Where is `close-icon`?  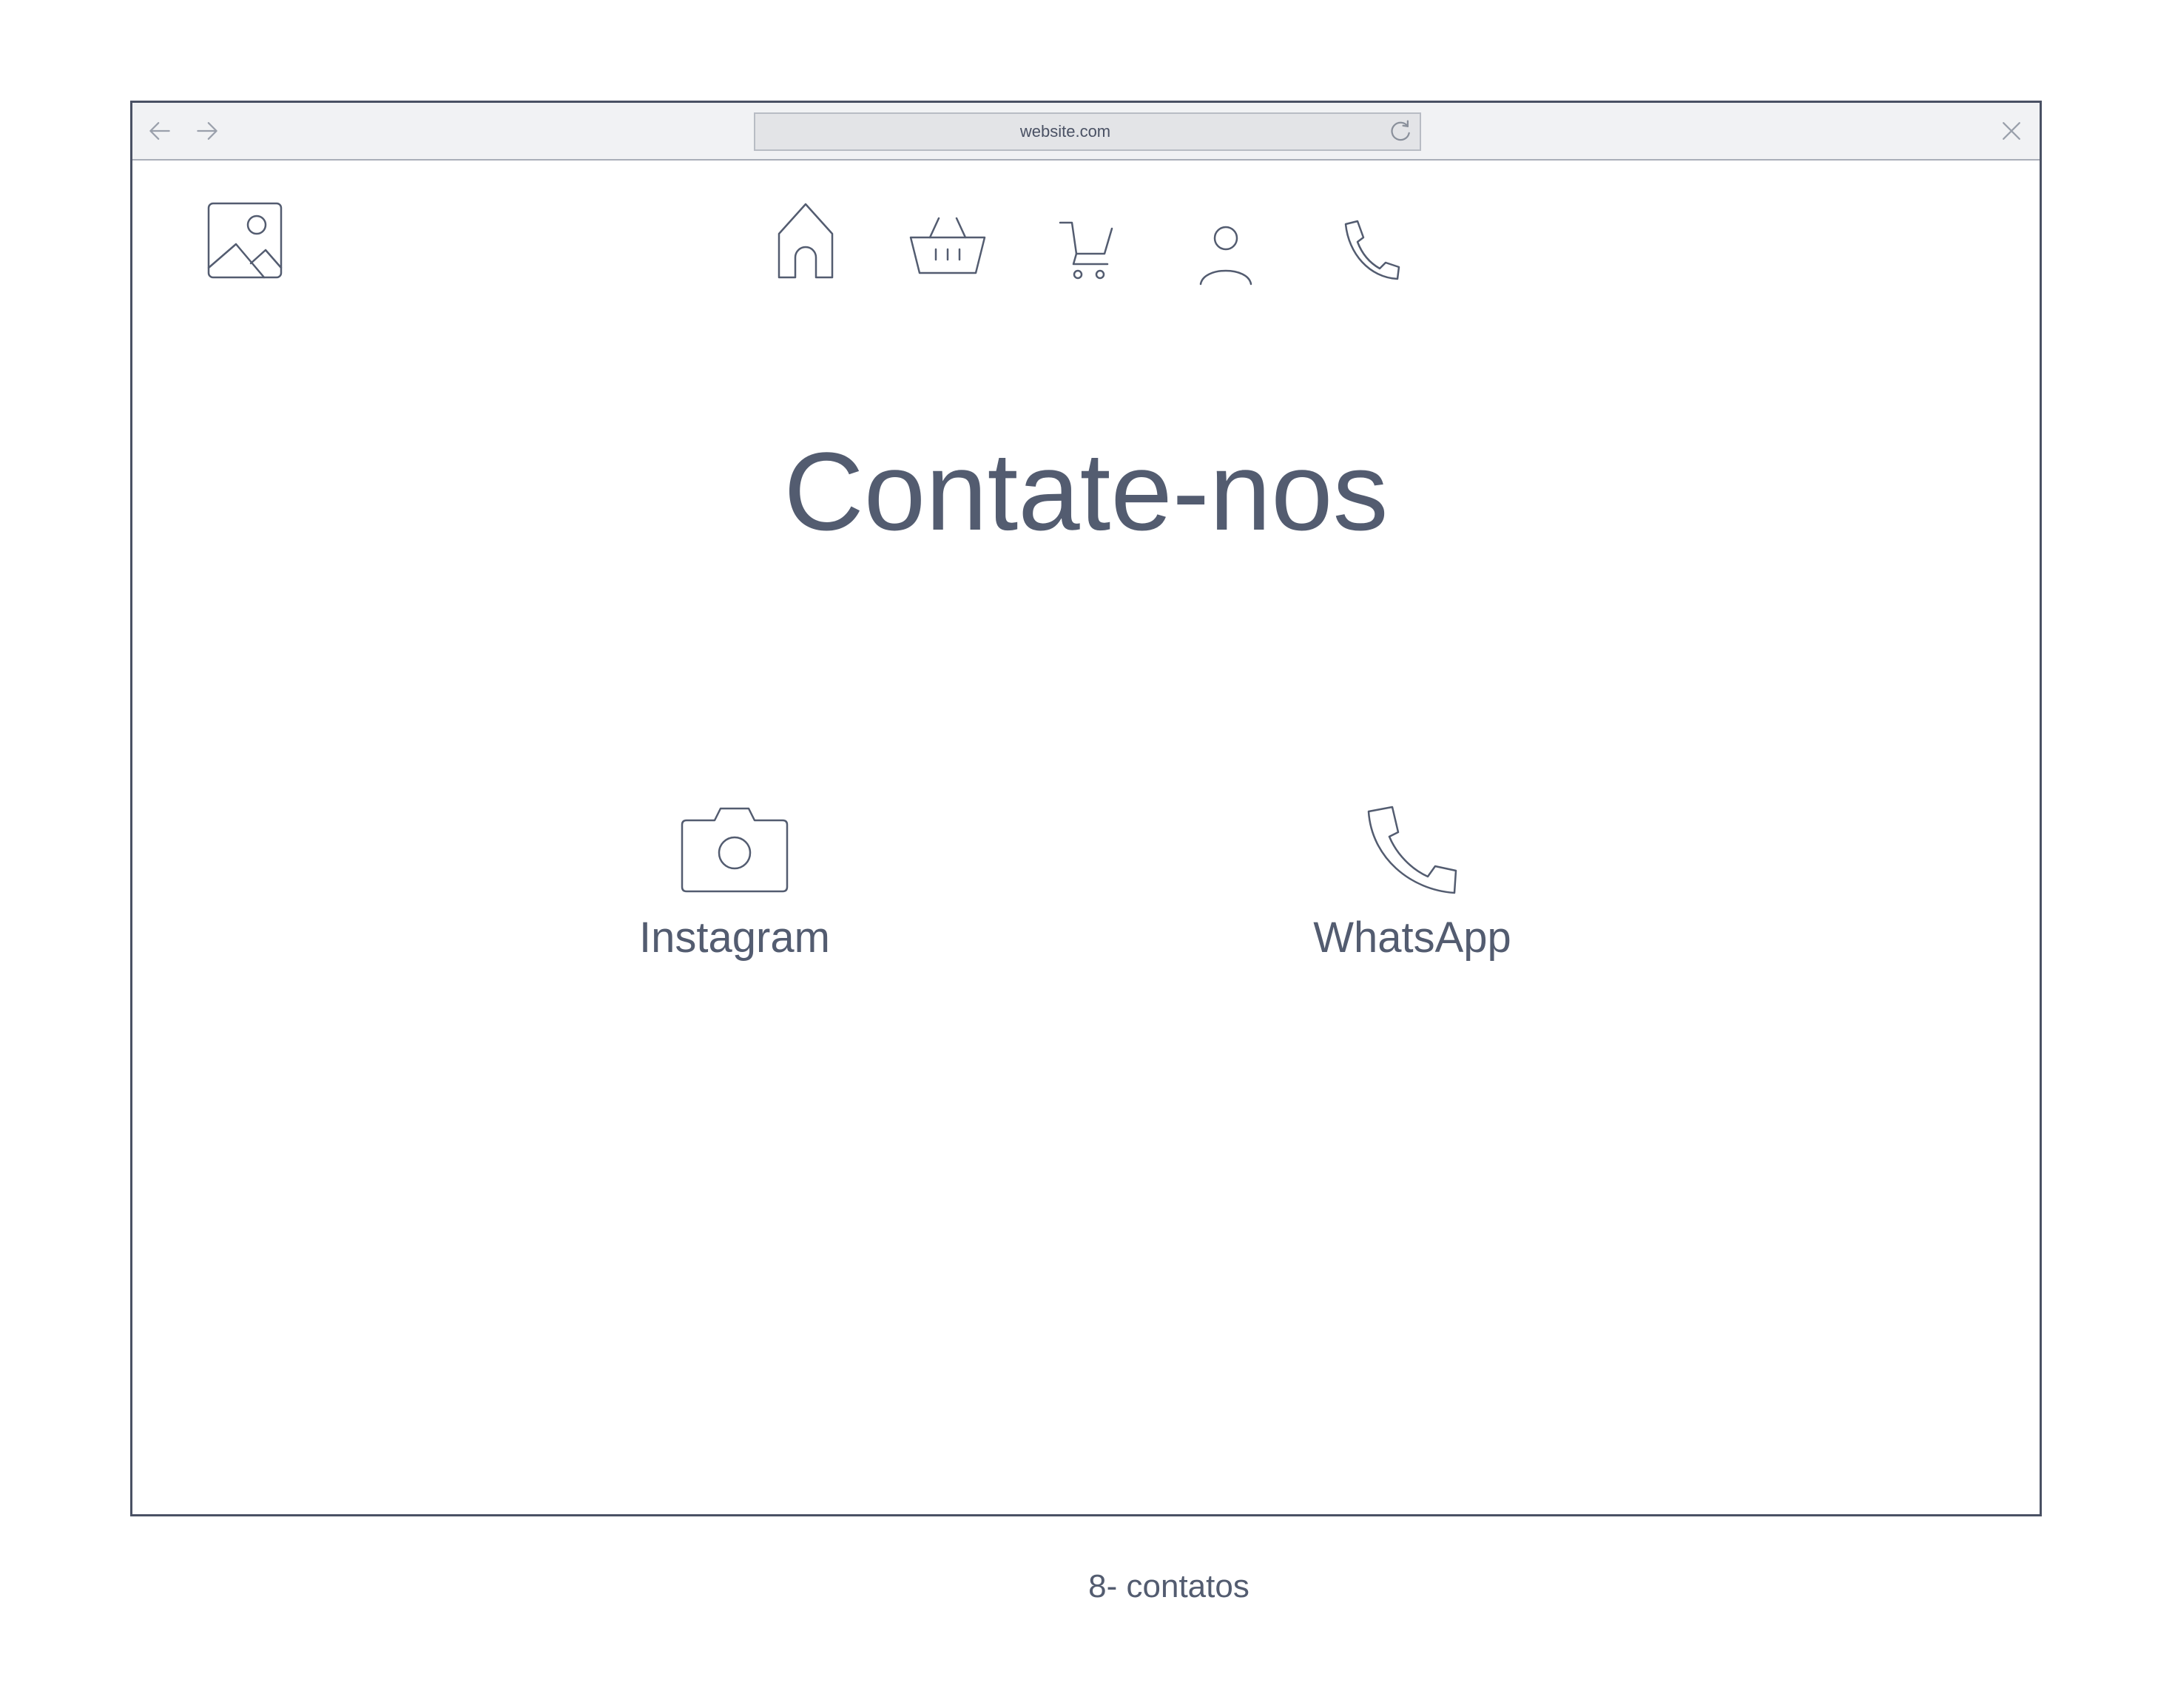 close-icon is located at coordinates (2012, 131).